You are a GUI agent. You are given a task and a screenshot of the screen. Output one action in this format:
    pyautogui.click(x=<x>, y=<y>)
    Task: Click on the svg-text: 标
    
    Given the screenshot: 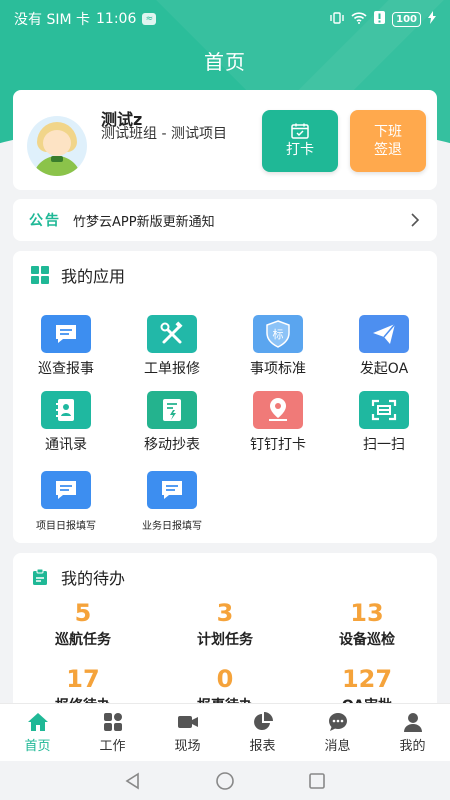 What is the action you would take?
    pyautogui.click(x=278, y=334)
    